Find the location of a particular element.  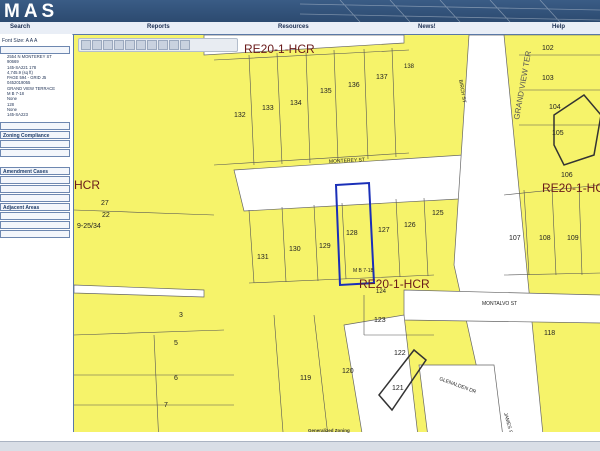

small-label: M B 7-18 is located at coordinates (363, 271).